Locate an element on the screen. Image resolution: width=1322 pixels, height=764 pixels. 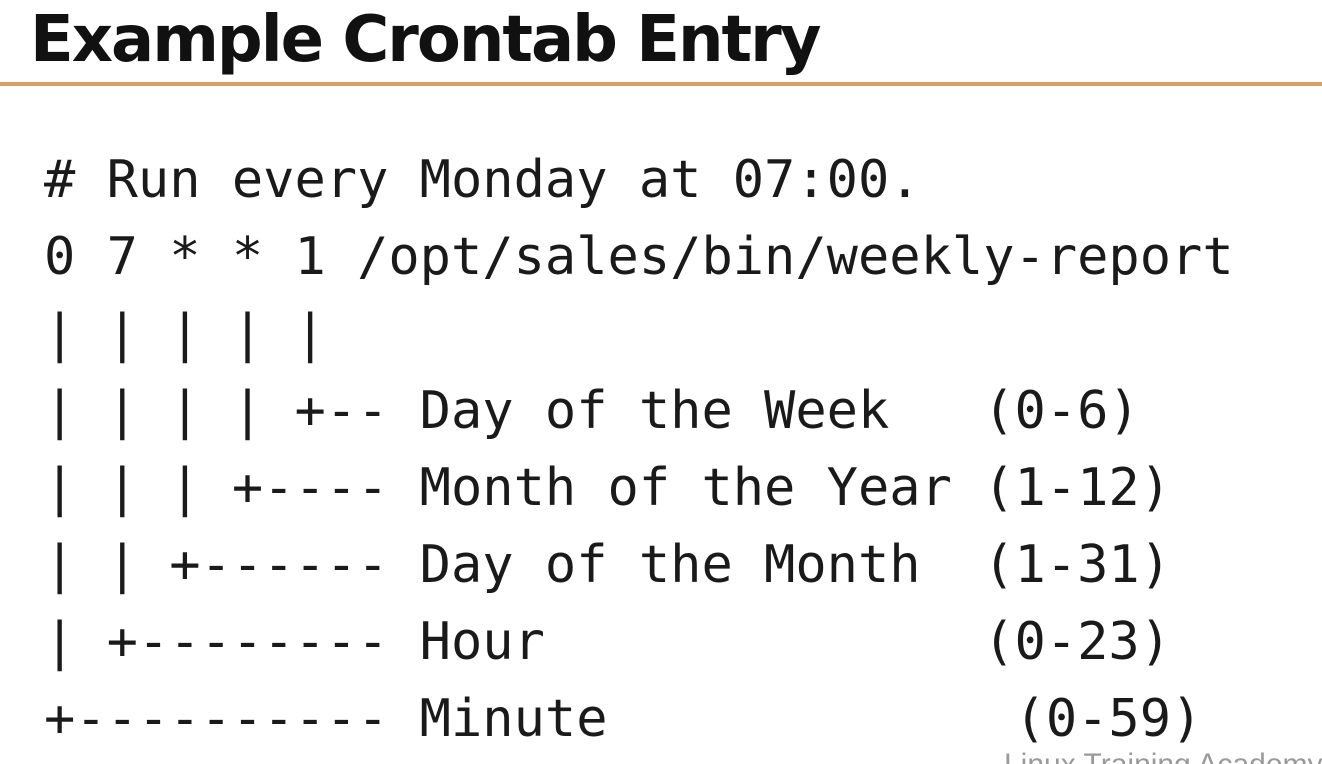
field-hour-line: | +-------- Hour (0-23) is located at coordinates (608, 642).